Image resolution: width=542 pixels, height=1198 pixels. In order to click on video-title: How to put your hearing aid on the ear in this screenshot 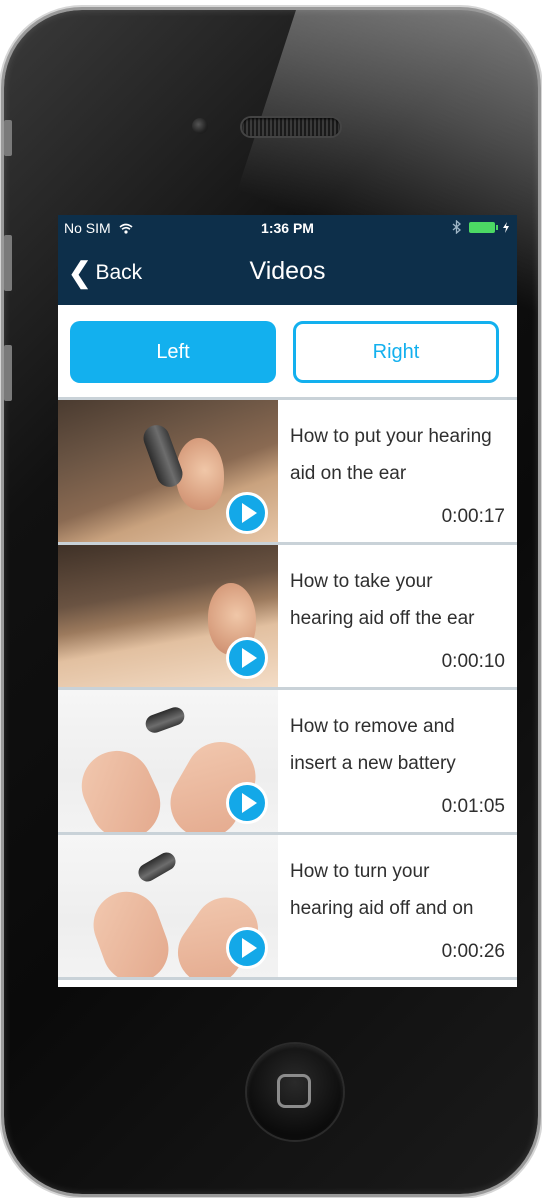, I will do `click(391, 455)`.